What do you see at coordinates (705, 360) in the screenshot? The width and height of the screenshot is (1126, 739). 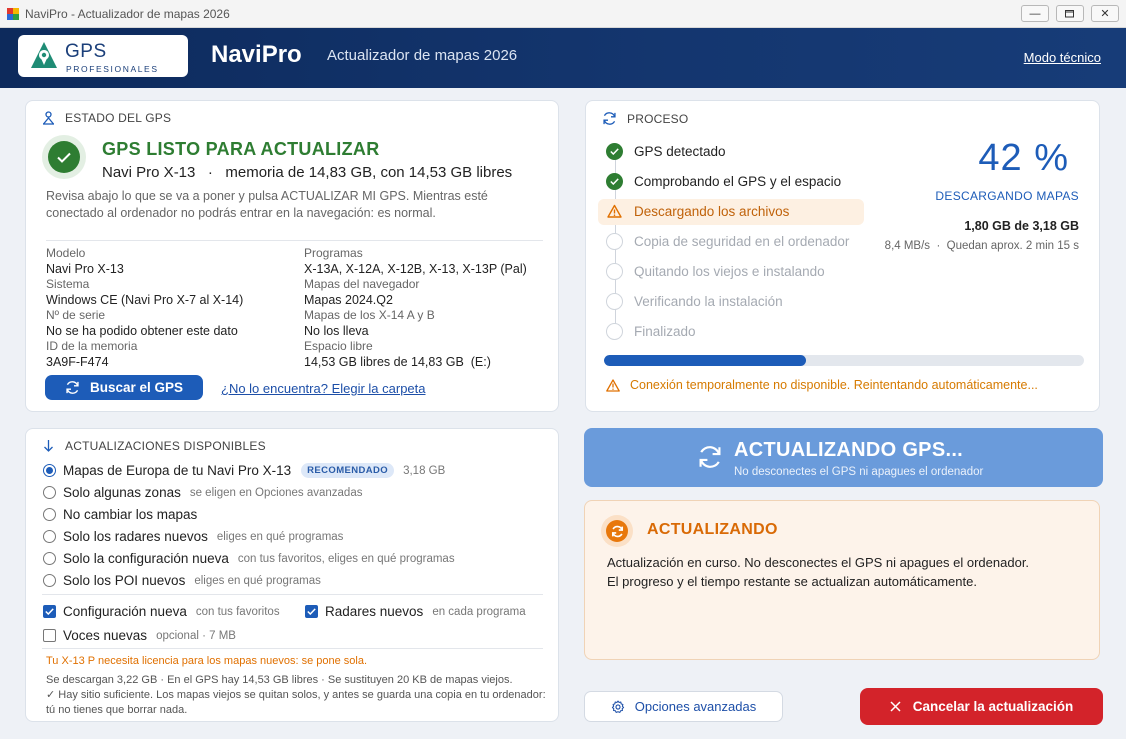 I see `progress-bar-fill` at bounding box center [705, 360].